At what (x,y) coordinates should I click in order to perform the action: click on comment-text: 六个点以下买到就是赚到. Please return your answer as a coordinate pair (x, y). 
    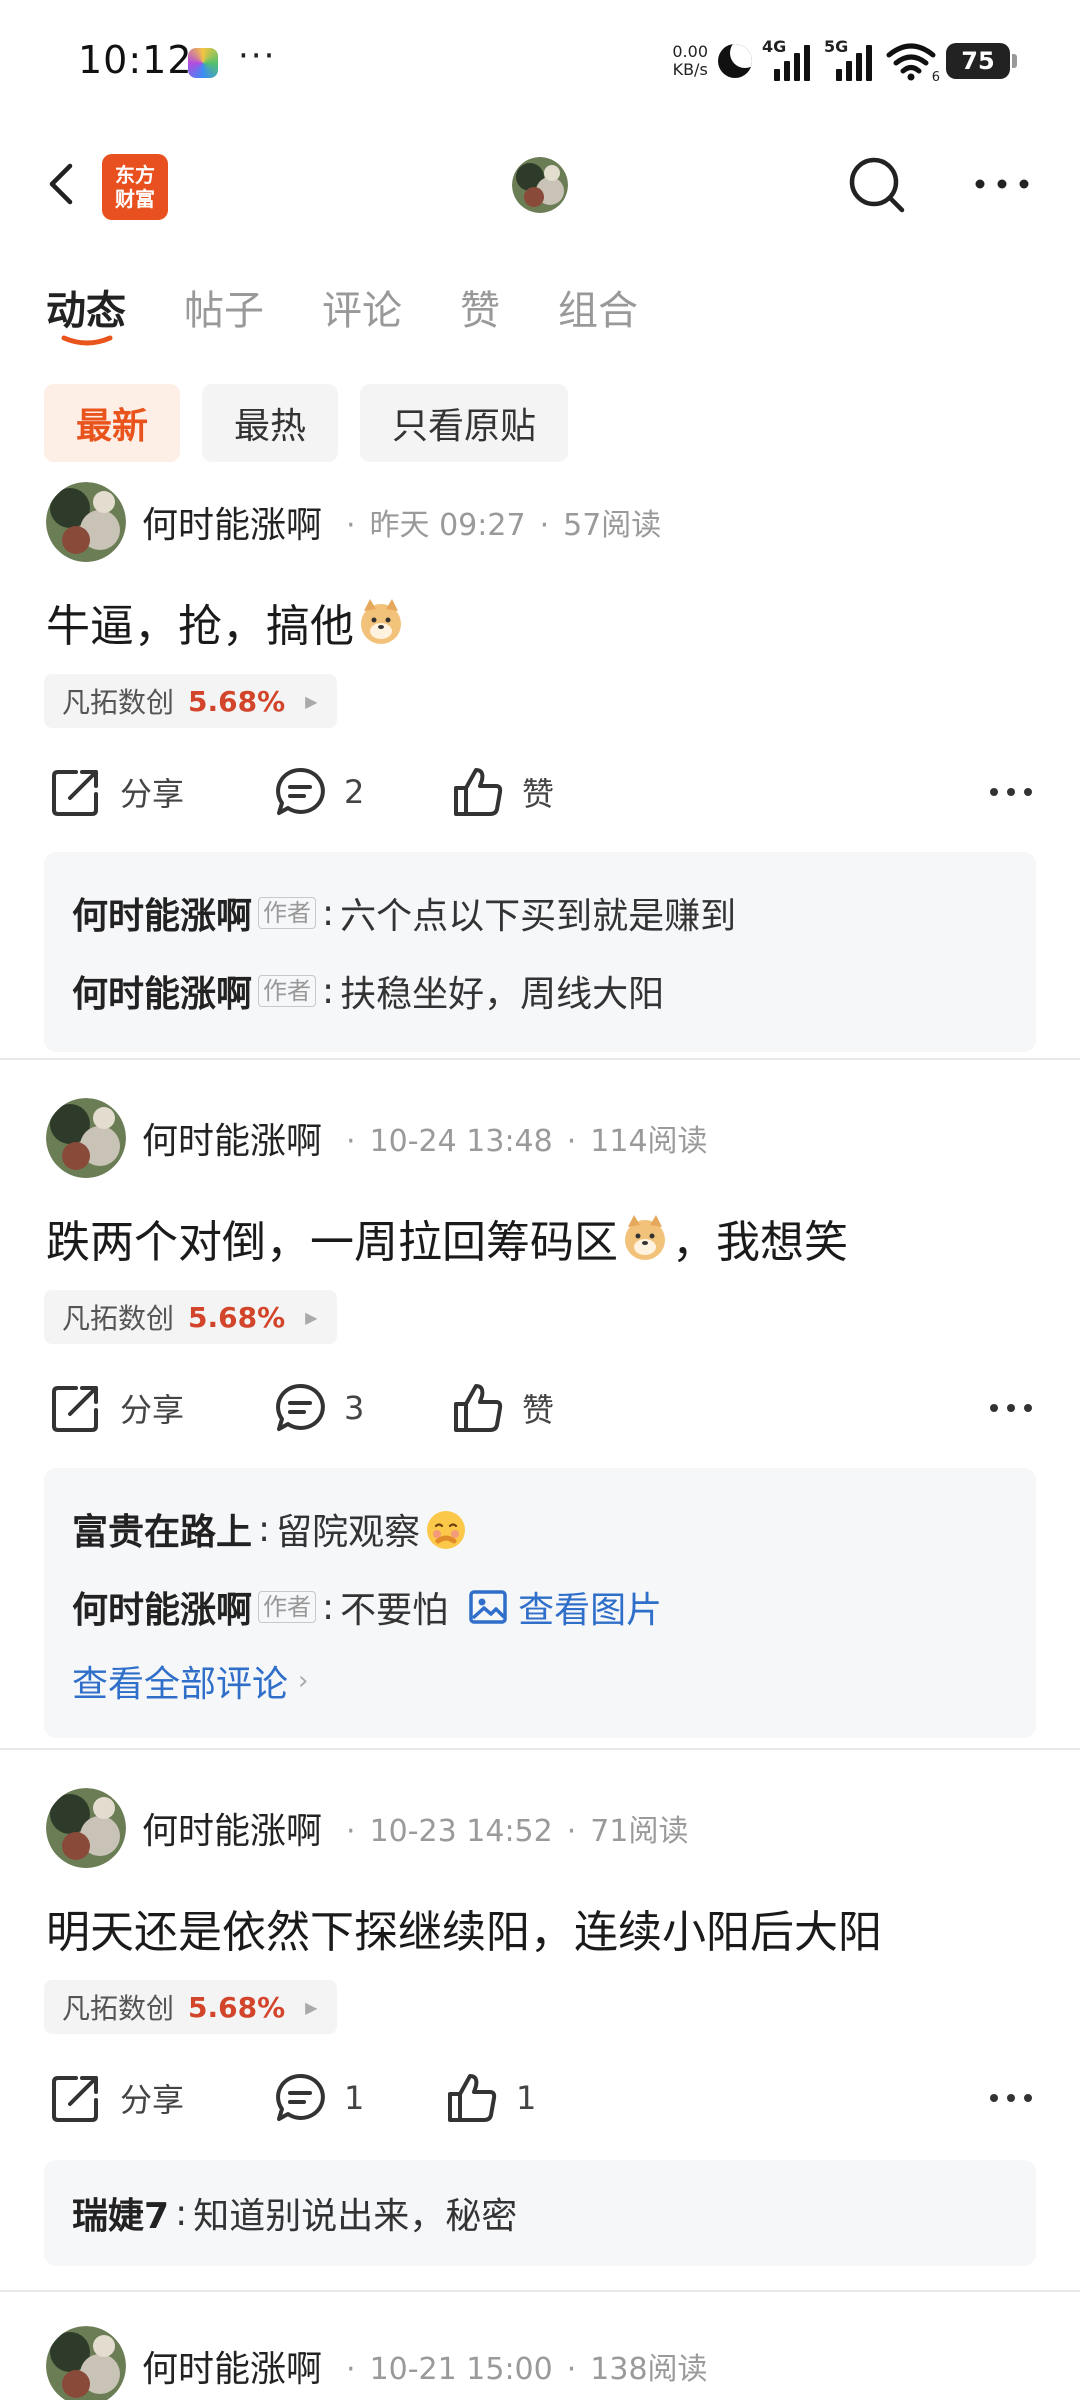
    Looking at the image, I should click on (538, 916).